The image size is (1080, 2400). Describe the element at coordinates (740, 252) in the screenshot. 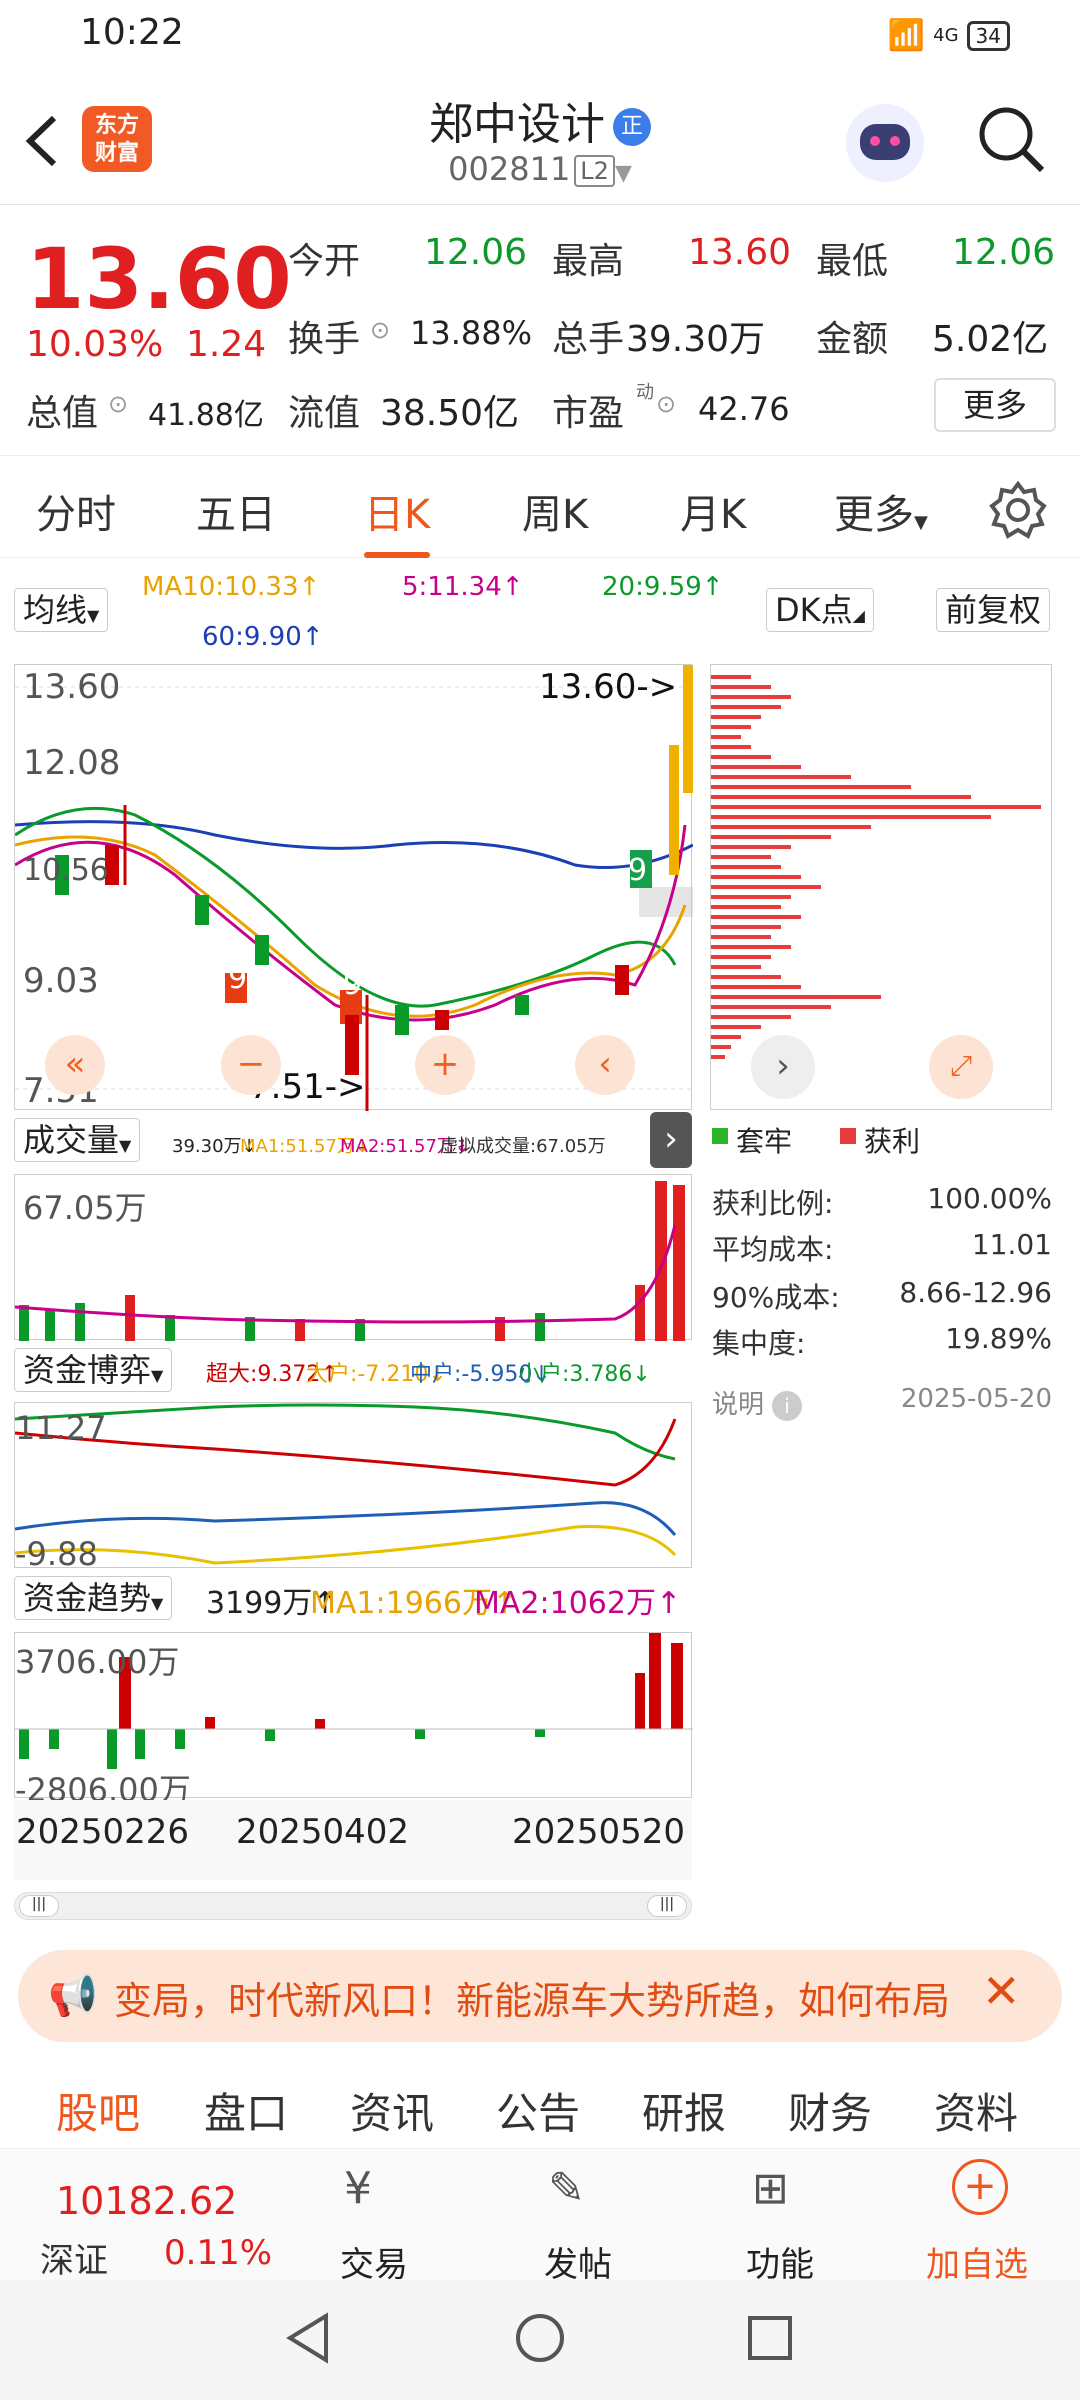

I see `high-value: 13.60` at that location.